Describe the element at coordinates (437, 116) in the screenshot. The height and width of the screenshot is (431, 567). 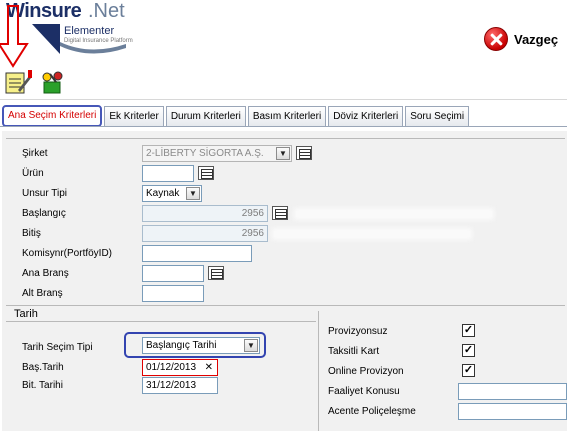
I see `tab-soru-secimi: Soru Seçimi` at that location.